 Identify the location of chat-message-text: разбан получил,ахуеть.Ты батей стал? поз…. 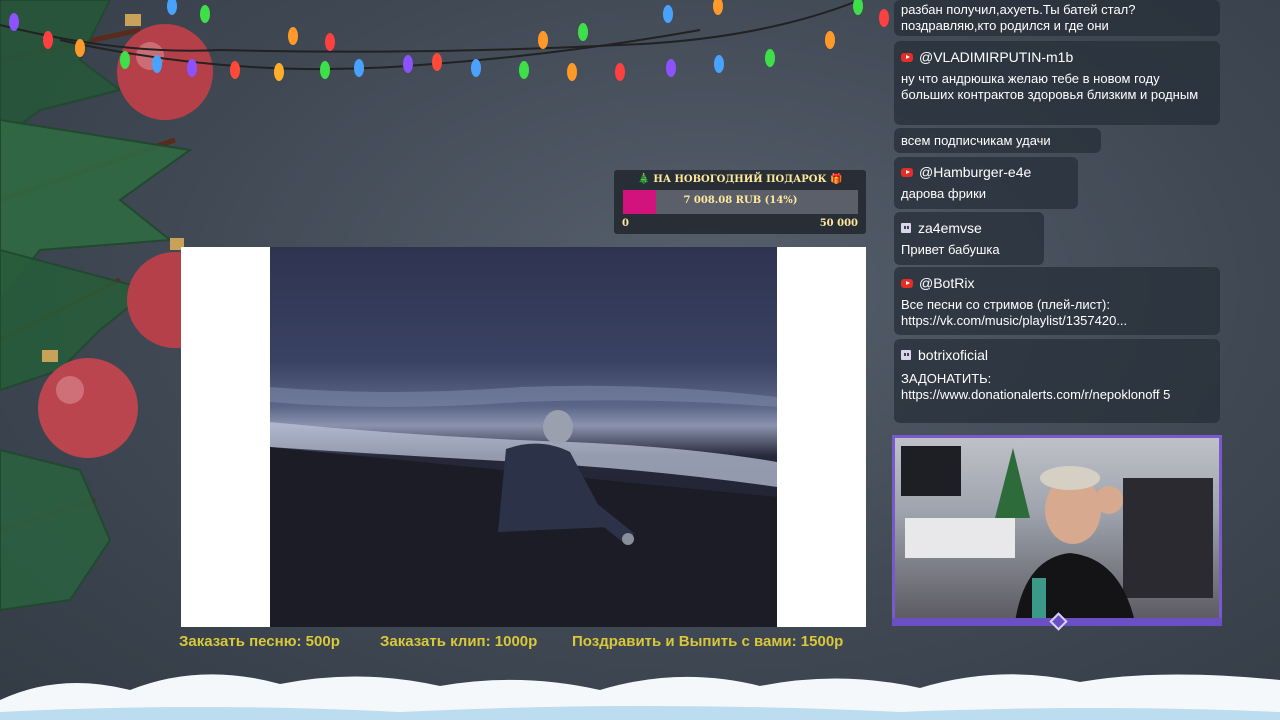
(1018, 17).